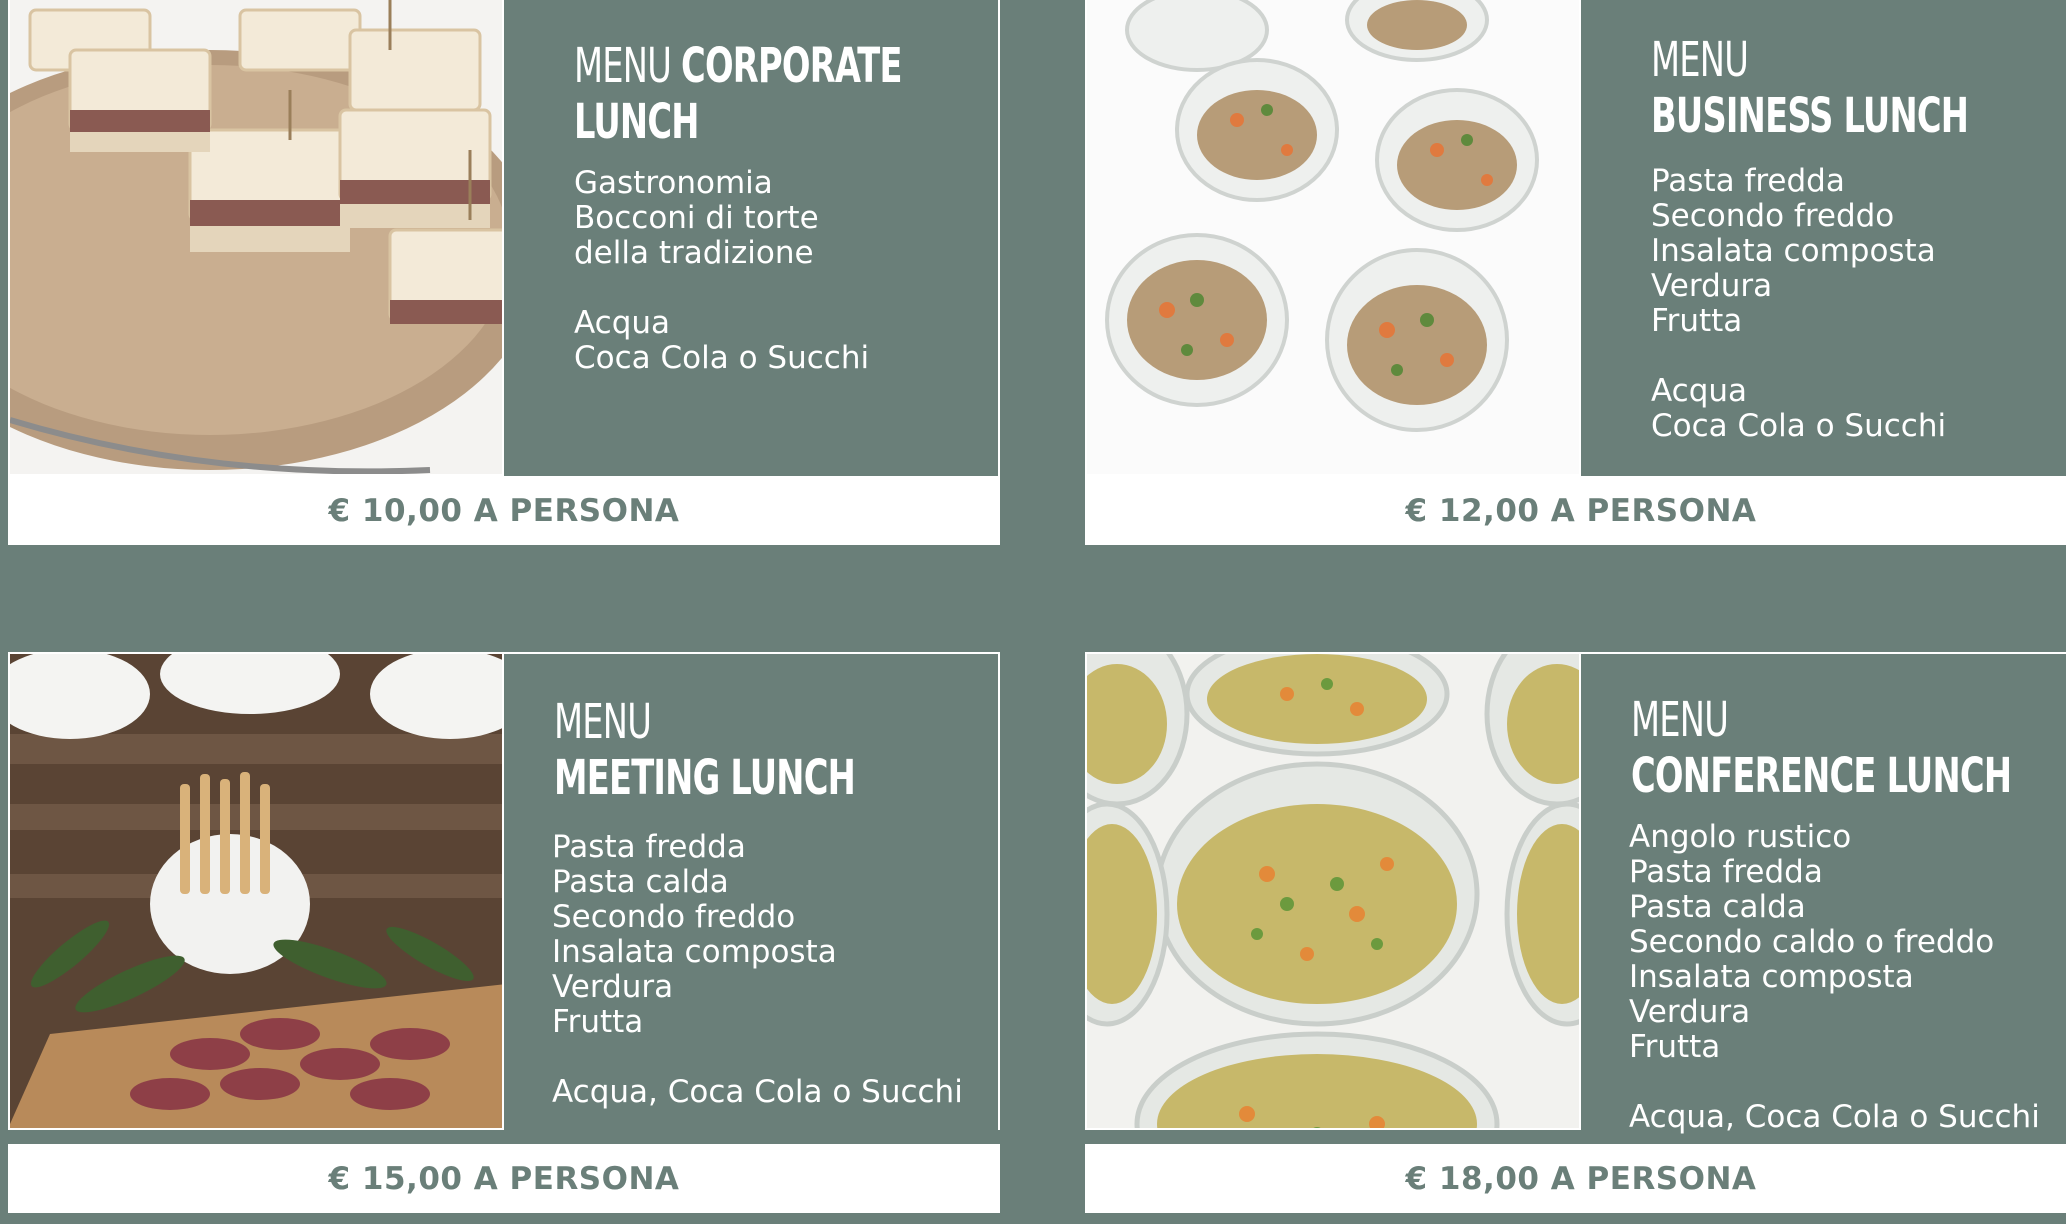  I want to click on menu-item: Secondo caldo o freddo, so click(1812, 942).